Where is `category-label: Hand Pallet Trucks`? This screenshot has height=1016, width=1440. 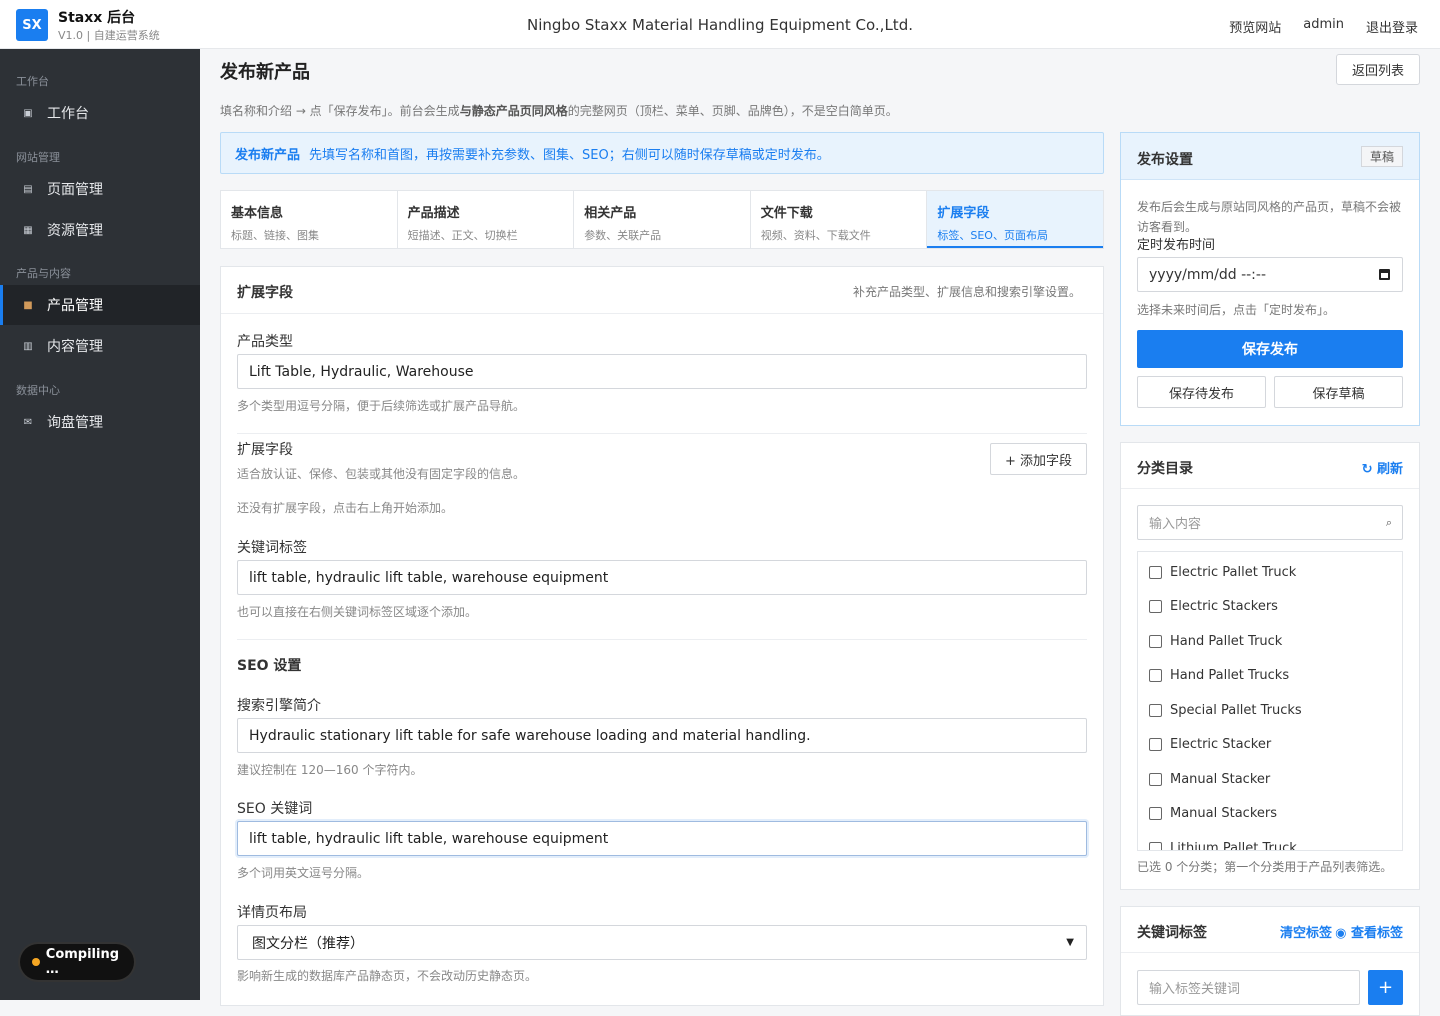
category-label: Hand Pallet Trucks is located at coordinates (1230, 675).